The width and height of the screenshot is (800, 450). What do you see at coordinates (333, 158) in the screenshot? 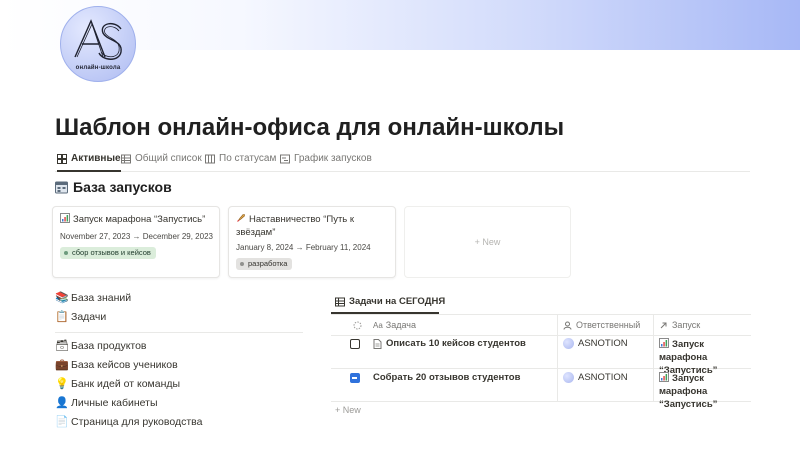
I see `tab-label: График запусков` at bounding box center [333, 158].